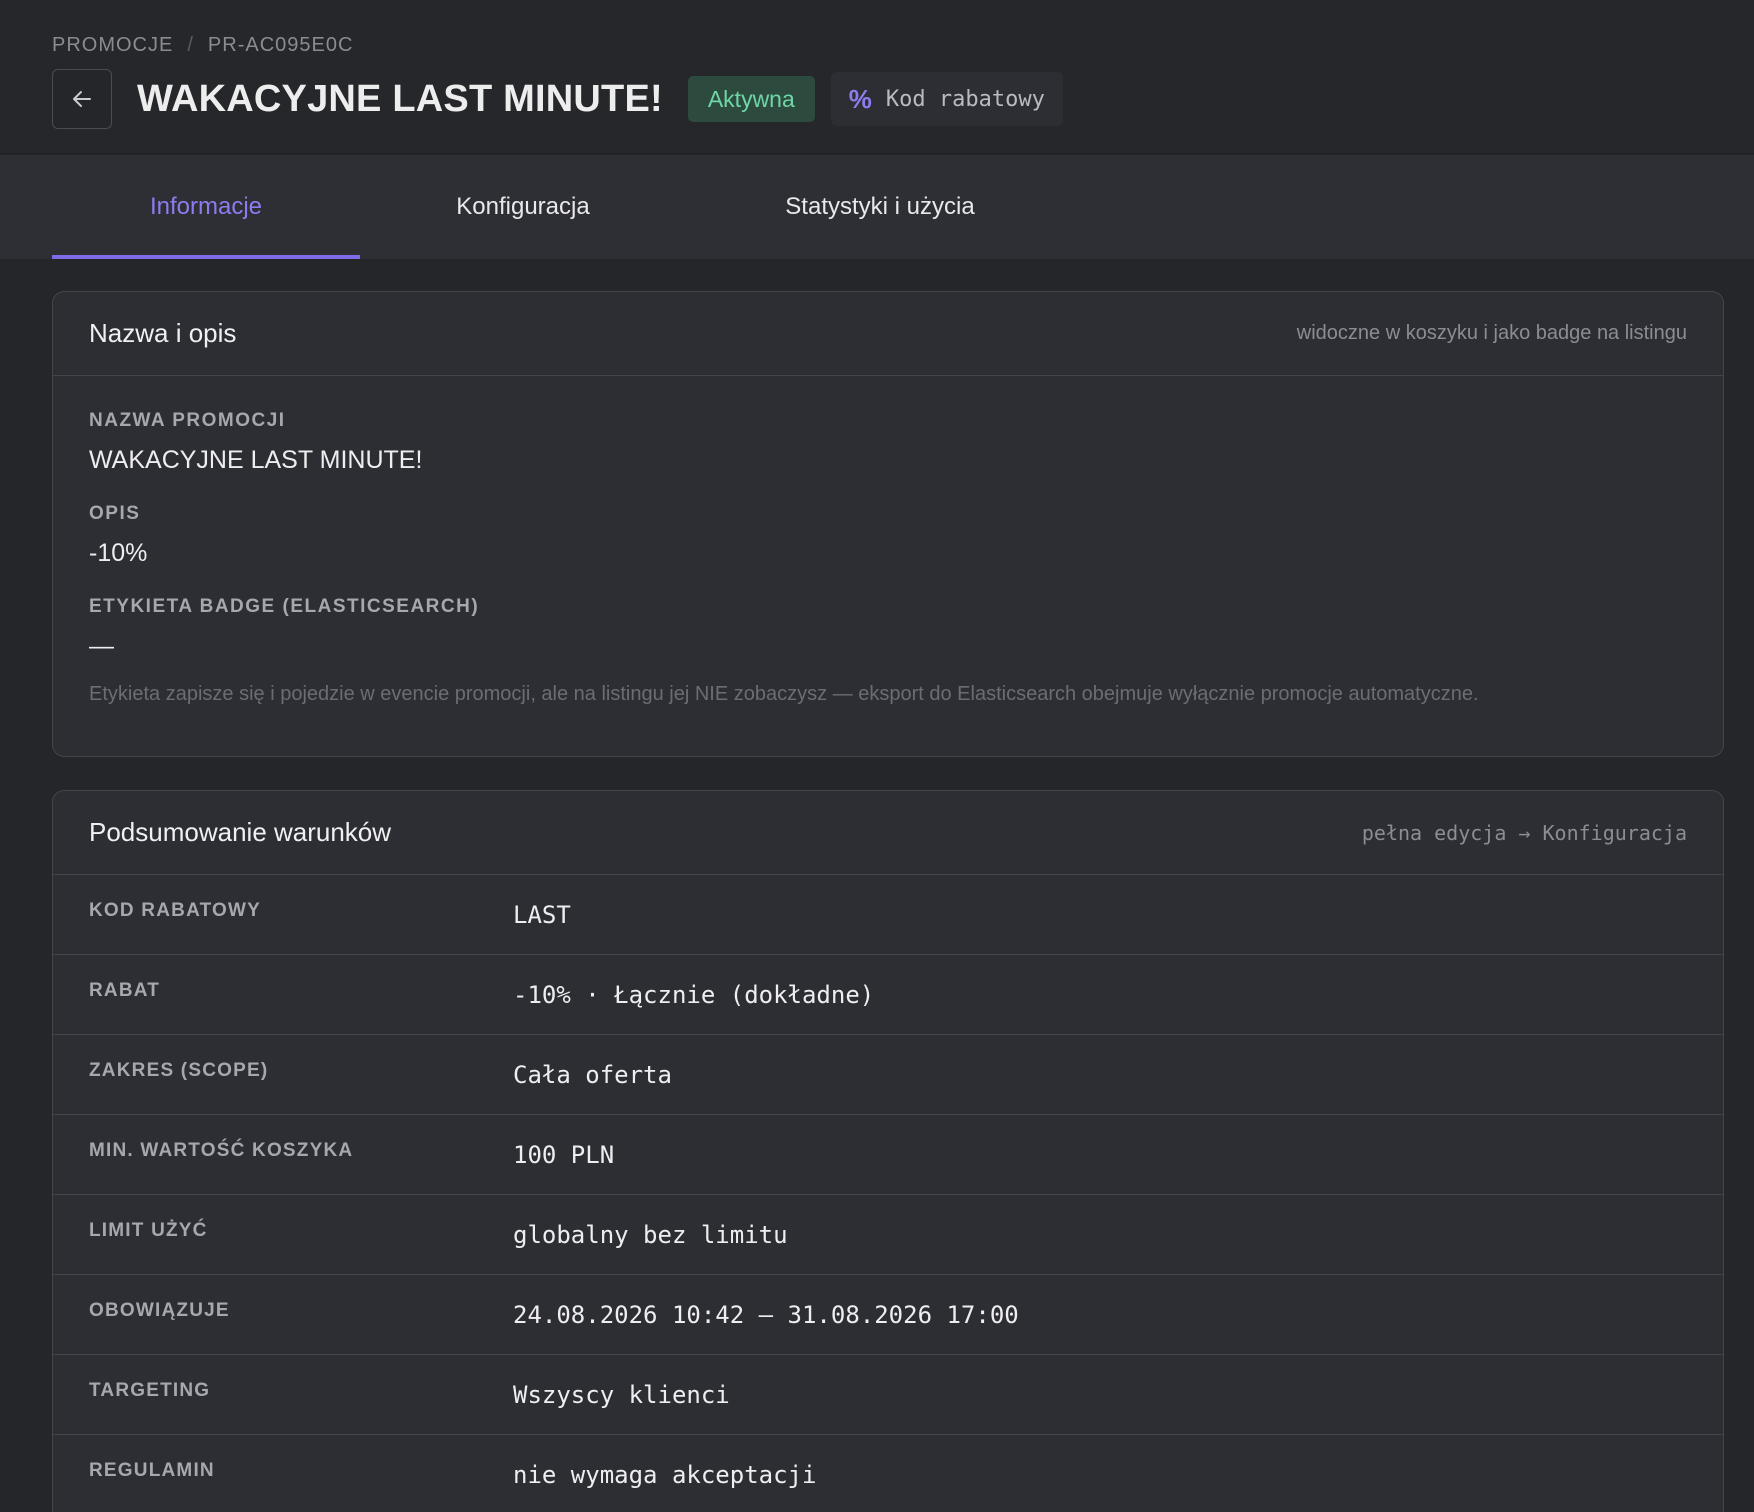  Describe the element at coordinates (206, 207) in the screenshot. I see `tab-informacje: Informacje` at that location.